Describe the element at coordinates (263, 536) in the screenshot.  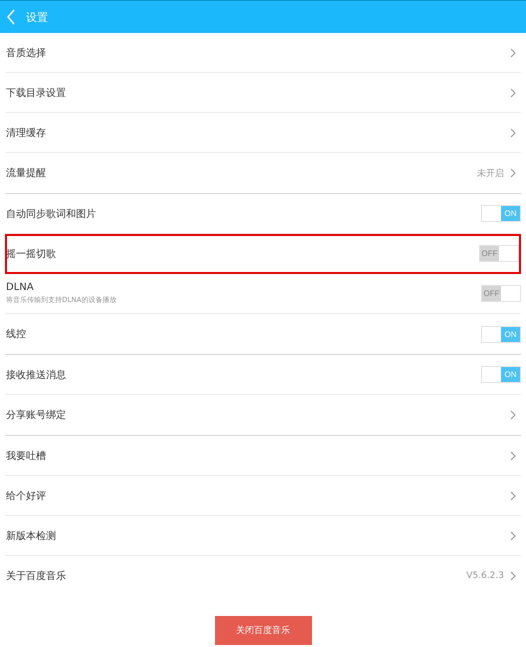
I see `settings-row: 新版本检测` at that location.